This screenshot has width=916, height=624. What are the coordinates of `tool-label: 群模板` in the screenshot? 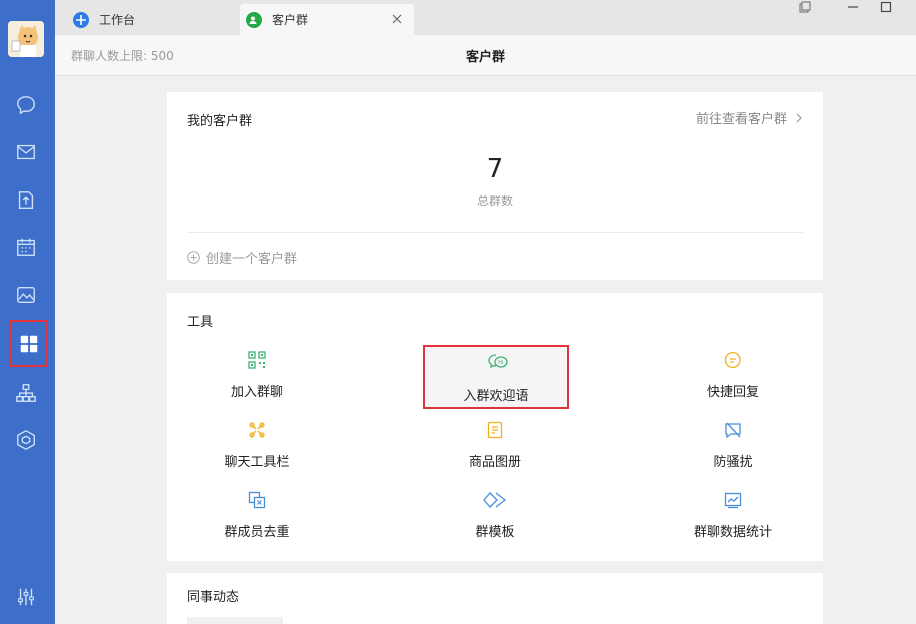 It's located at (495, 532).